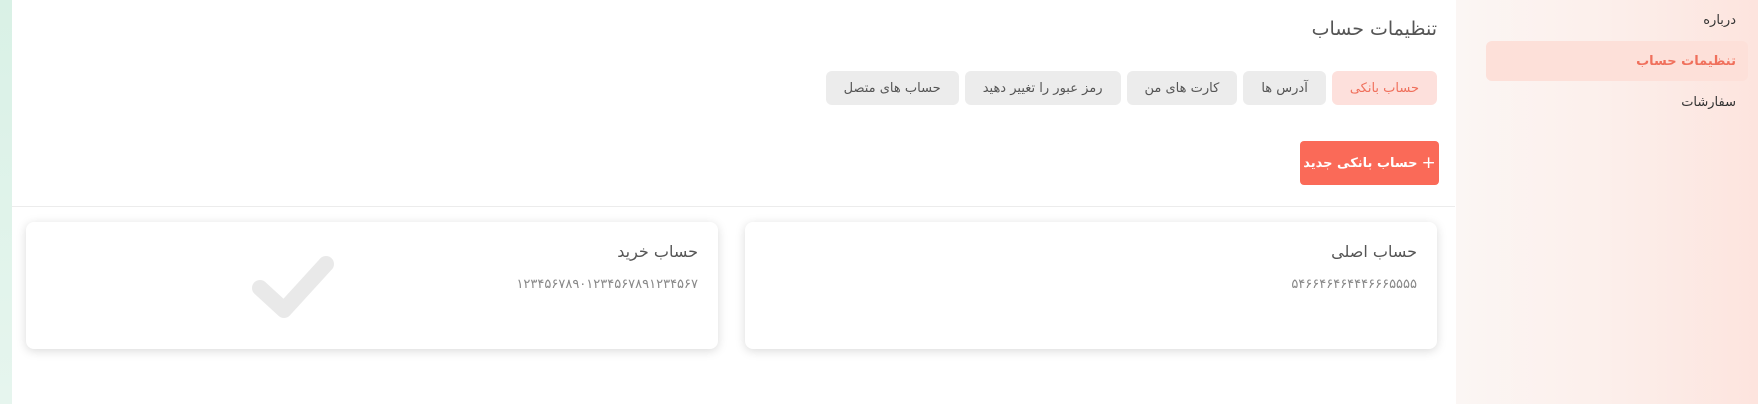  What do you see at coordinates (1617, 20) in the screenshot?
I see `sidebar-item-about: درباره` at bounding box center [1617, 20].